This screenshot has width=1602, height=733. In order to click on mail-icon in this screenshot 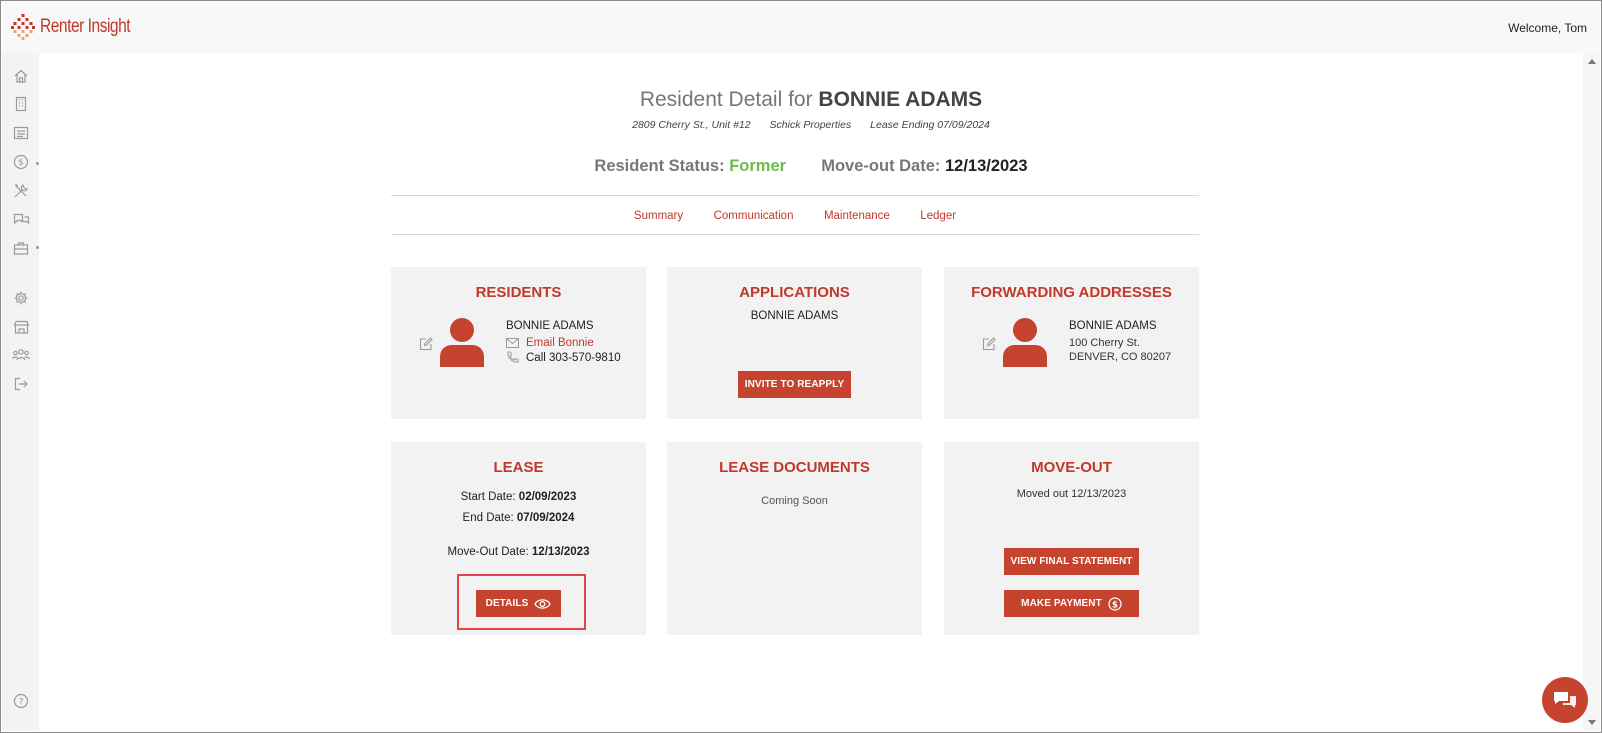, I will do `click(512, 343)`.